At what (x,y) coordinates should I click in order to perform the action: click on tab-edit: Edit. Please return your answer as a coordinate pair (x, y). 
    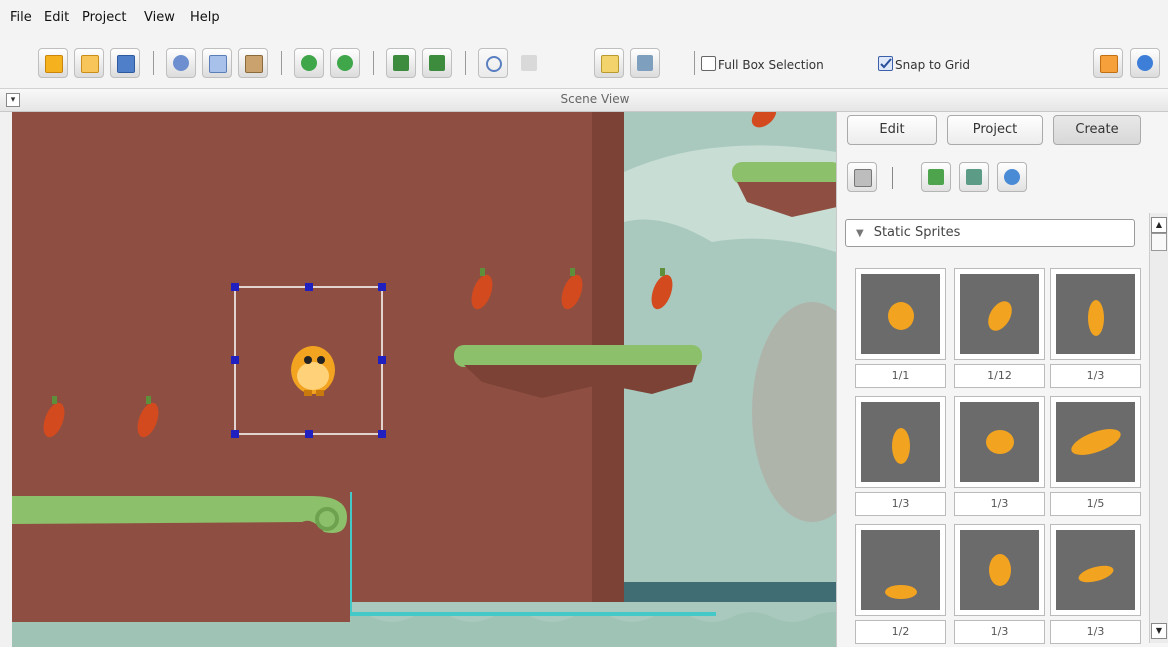
    Looking at the image, I should click on (892, 130).